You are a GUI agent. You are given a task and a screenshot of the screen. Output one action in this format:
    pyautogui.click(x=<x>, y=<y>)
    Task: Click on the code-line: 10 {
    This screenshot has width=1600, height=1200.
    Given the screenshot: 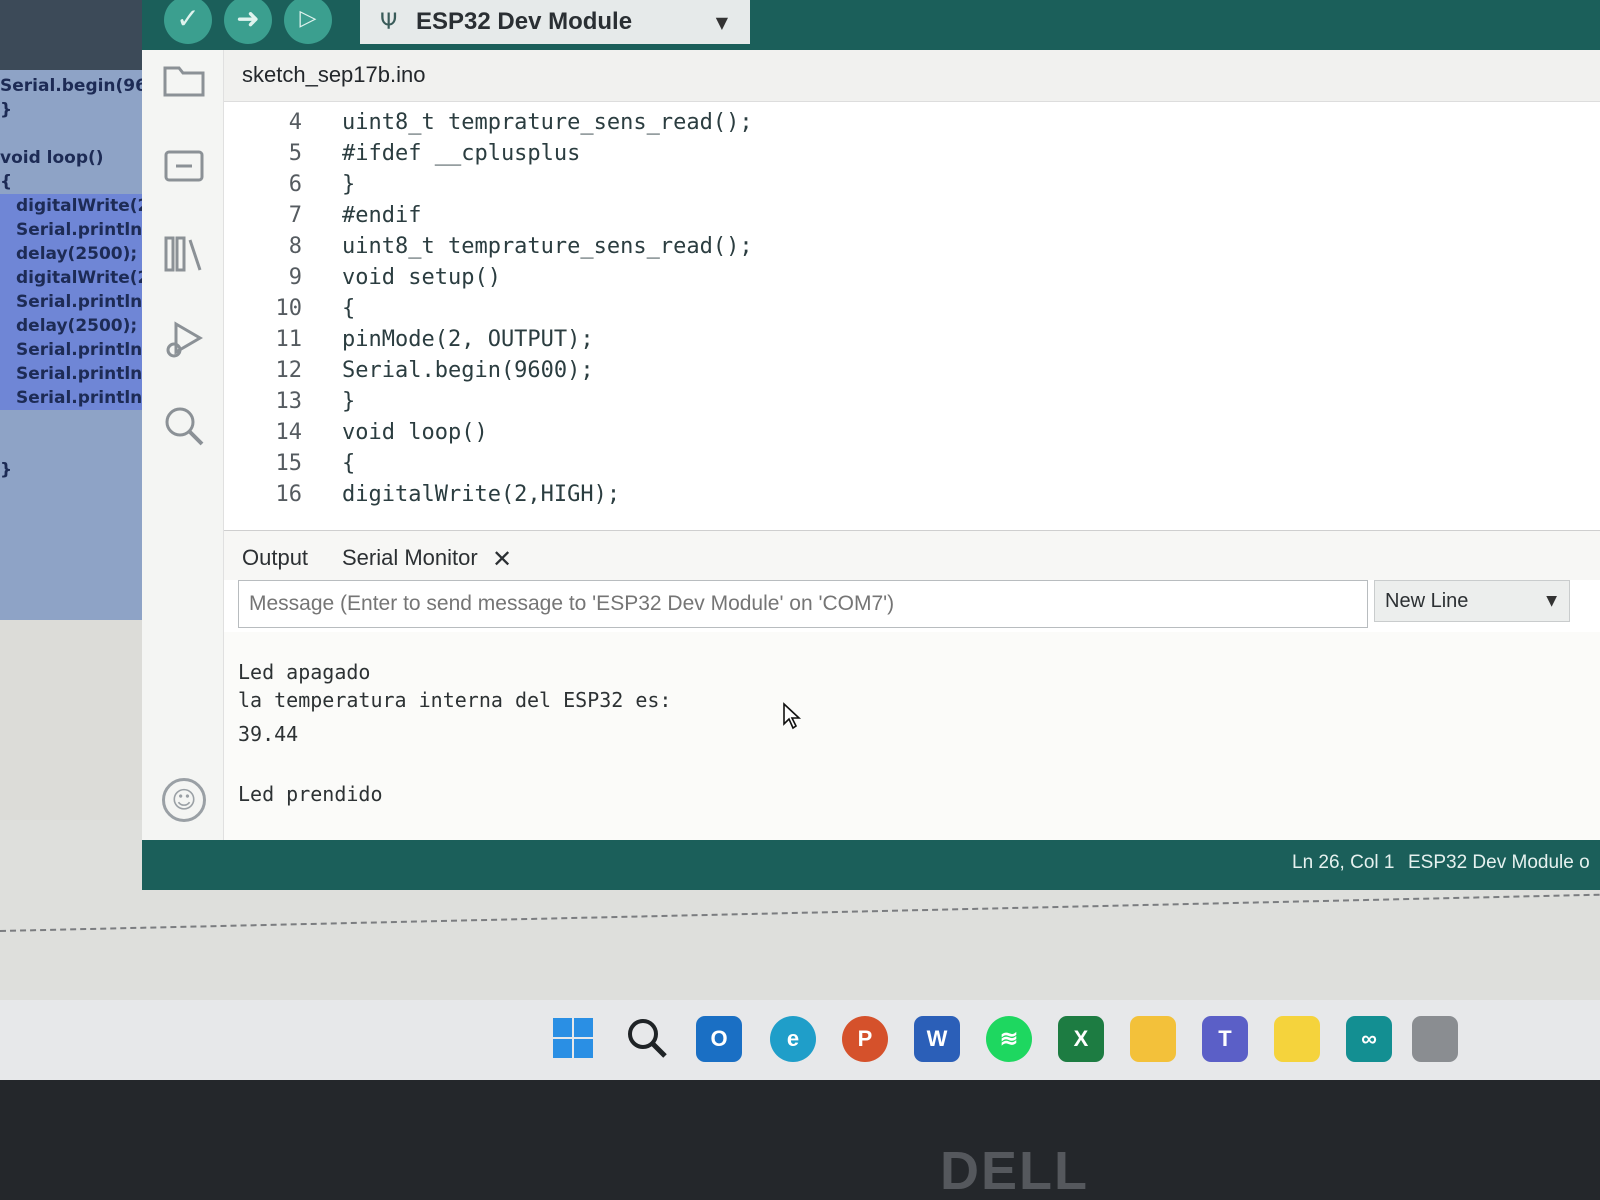 What is the action you would take?
    pyautogui.click(x=912, y=311)
    